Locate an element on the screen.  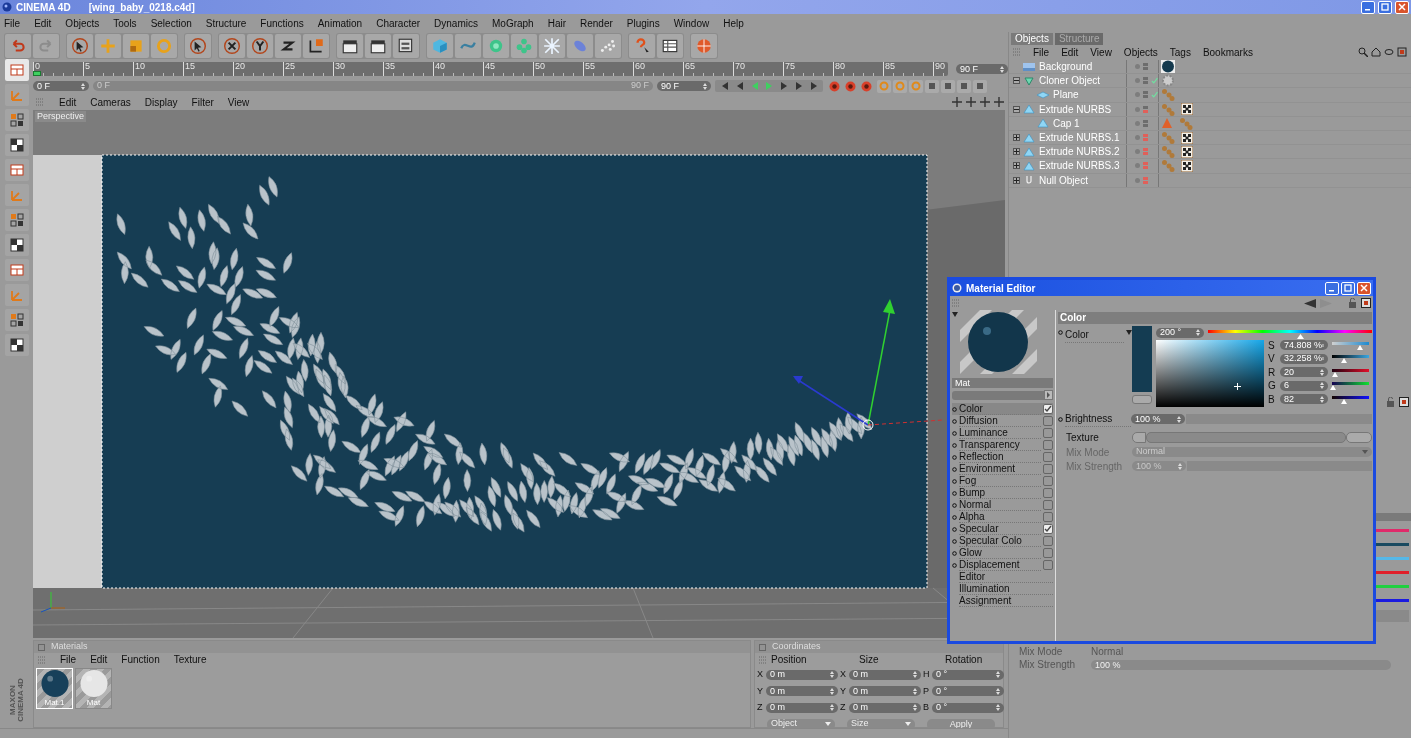
frame-number: 25 is located at coordinates (290, 66).